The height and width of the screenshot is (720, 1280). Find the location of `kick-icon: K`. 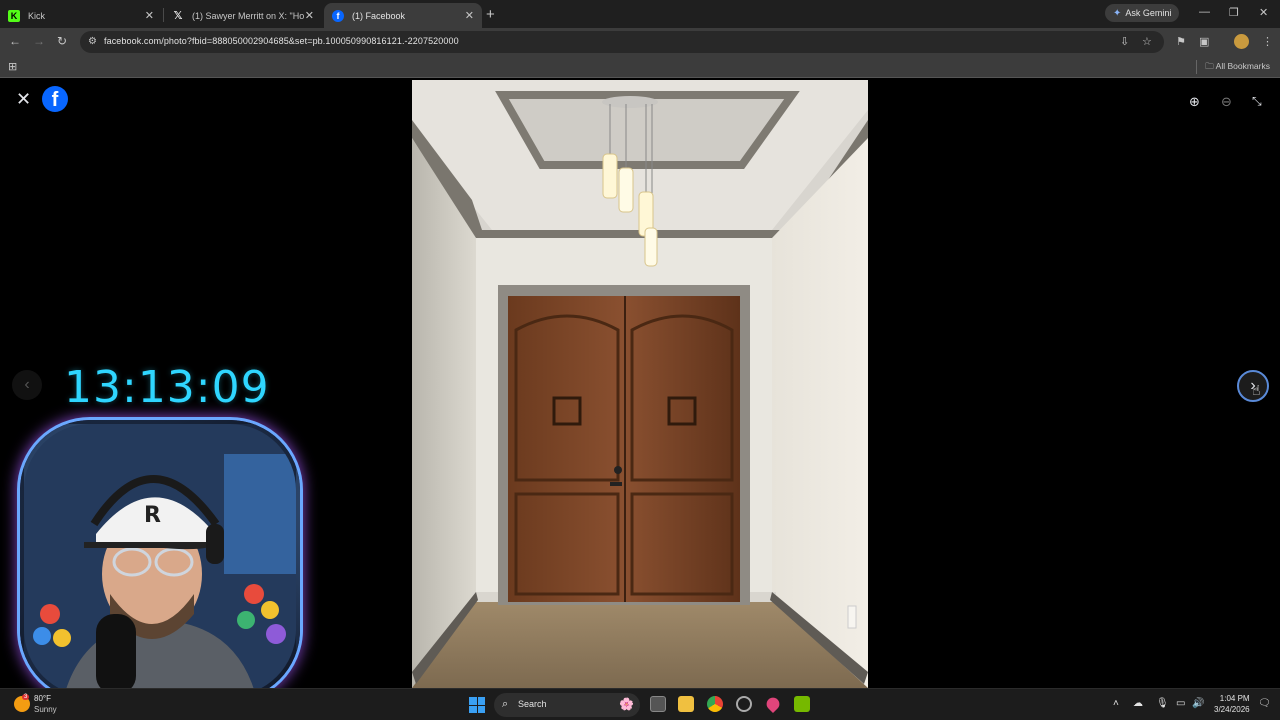

kick-icon: K is located at coordinates (14, 15).